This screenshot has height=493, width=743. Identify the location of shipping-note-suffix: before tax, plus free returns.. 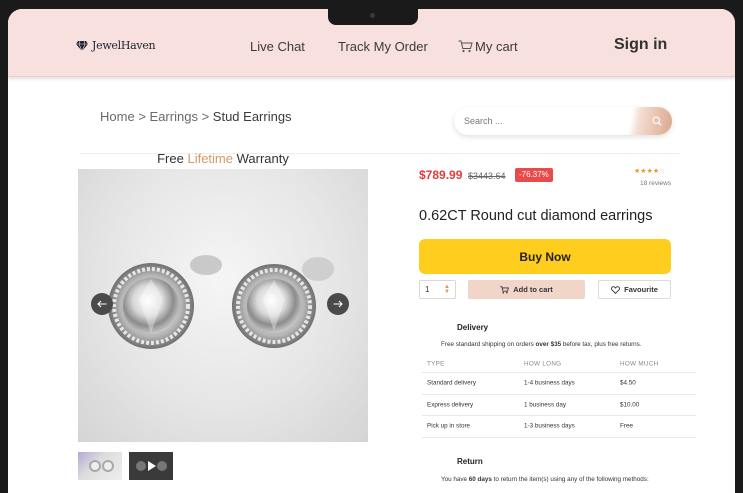
(602, 344).